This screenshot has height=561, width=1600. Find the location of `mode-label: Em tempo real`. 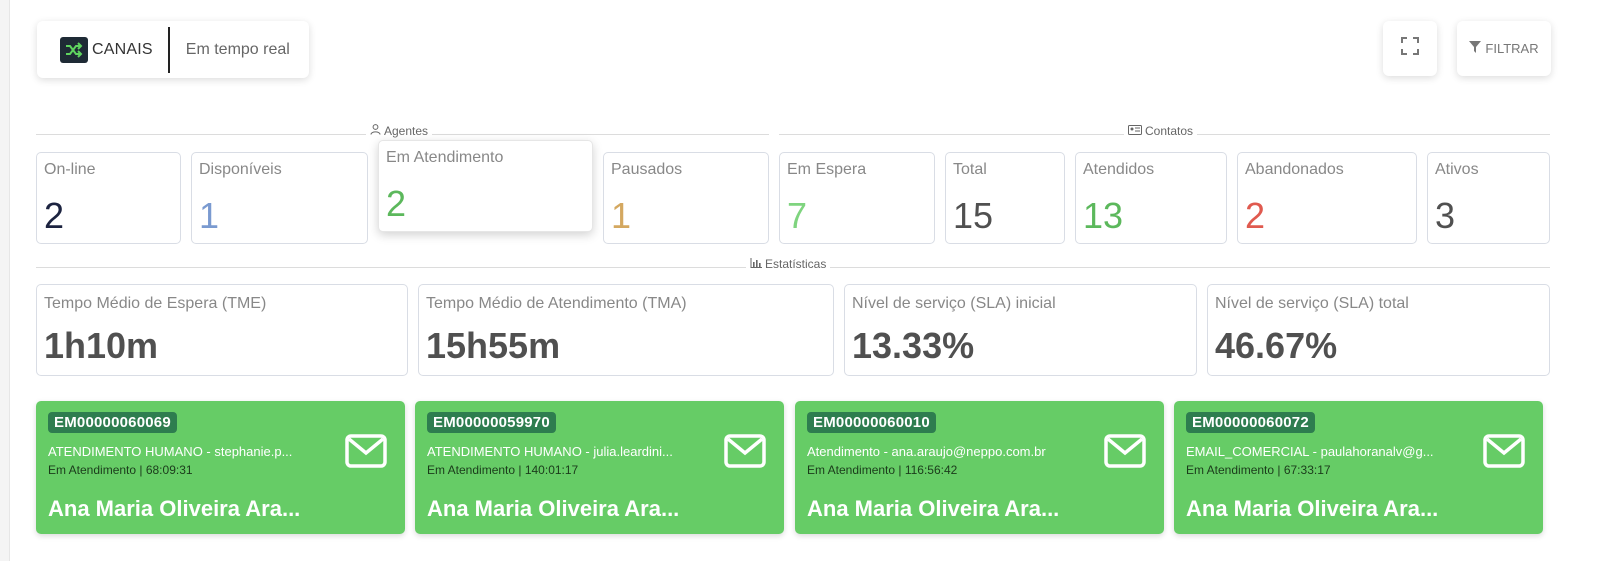

mode-label: Em tempo real is located at coordinates (237, 49).